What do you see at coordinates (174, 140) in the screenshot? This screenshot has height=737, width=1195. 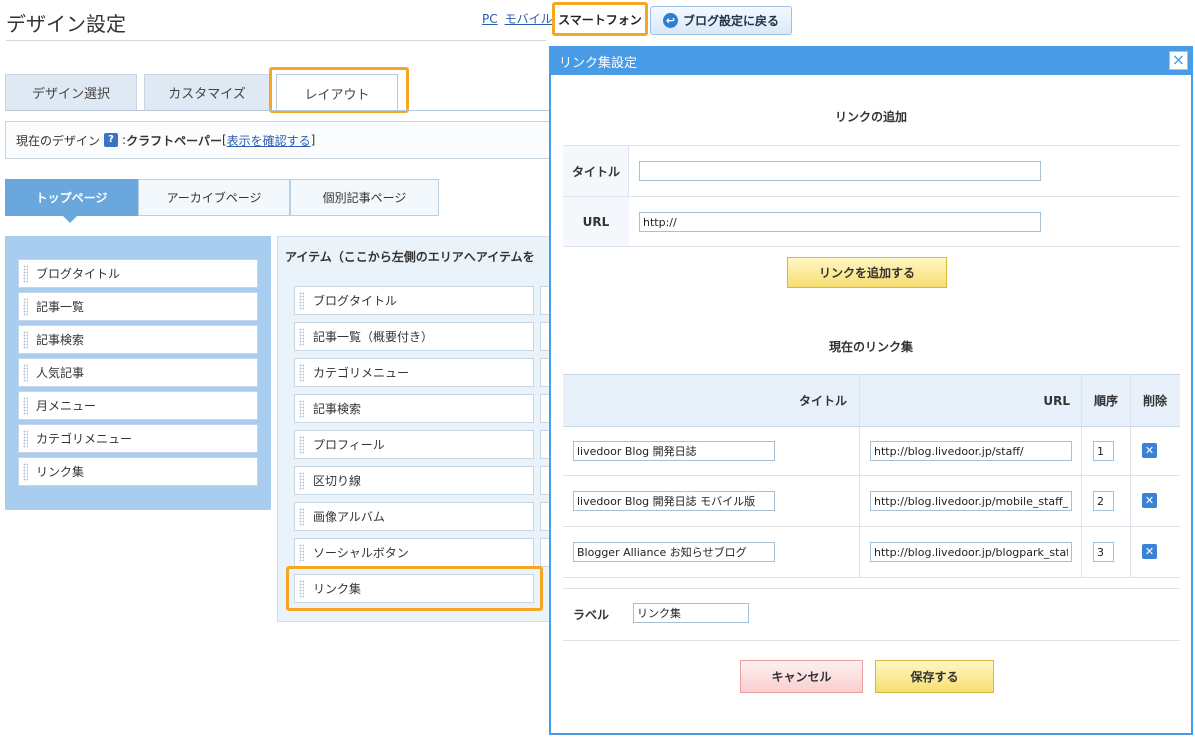 I see `current-design-name: クラフトペーパー` at bounding box center [174, 140].